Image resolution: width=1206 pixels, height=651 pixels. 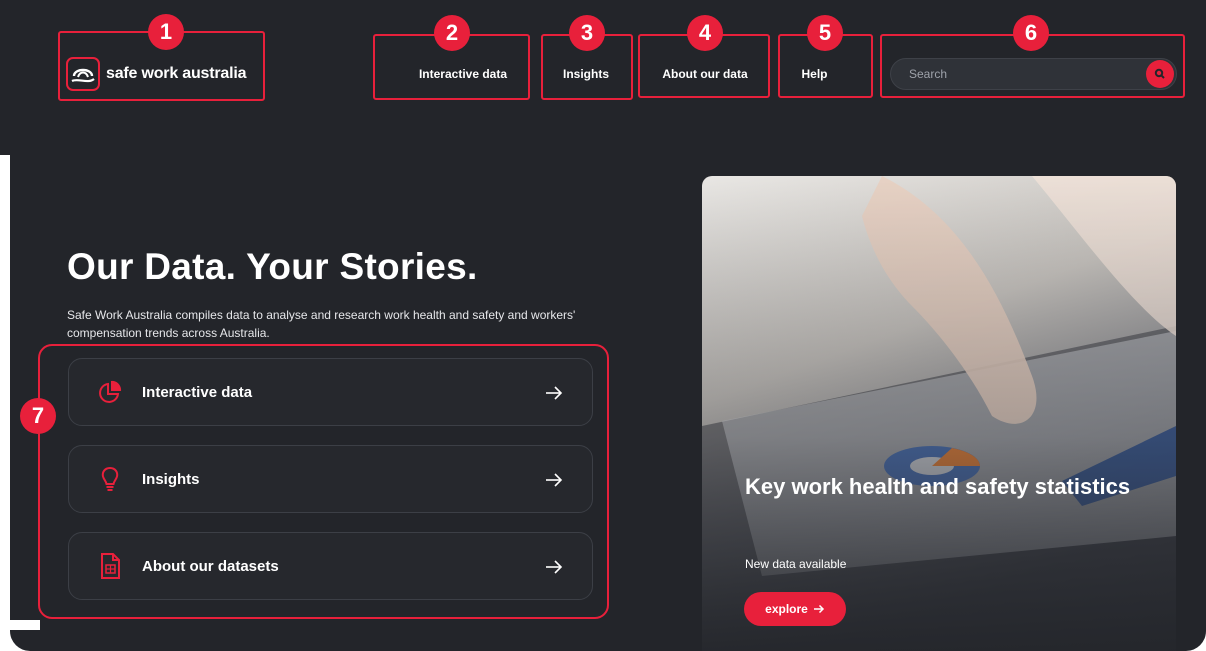 What do you see at coordinates (5, 403) in the screenshot?
I see `frame-notch` at bounding box center [5, 403].